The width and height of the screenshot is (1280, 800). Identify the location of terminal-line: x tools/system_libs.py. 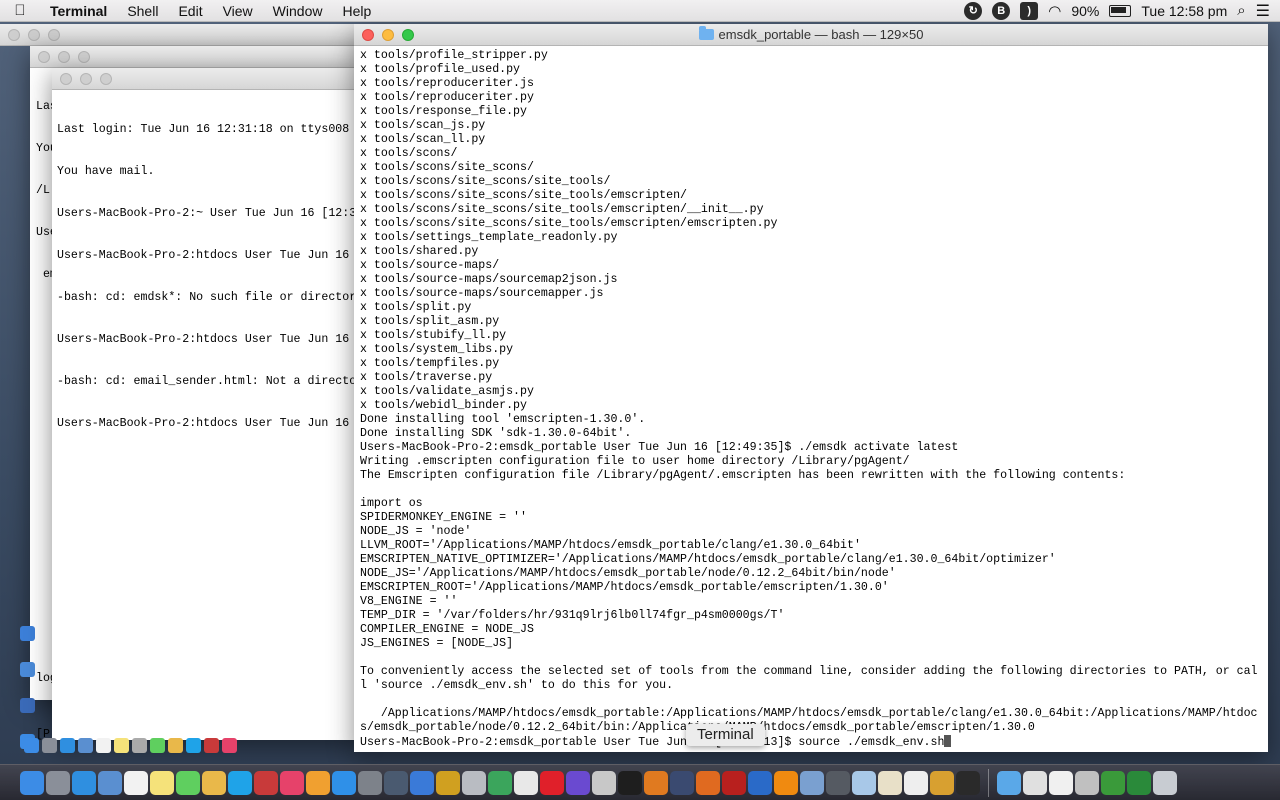
(437, 349).